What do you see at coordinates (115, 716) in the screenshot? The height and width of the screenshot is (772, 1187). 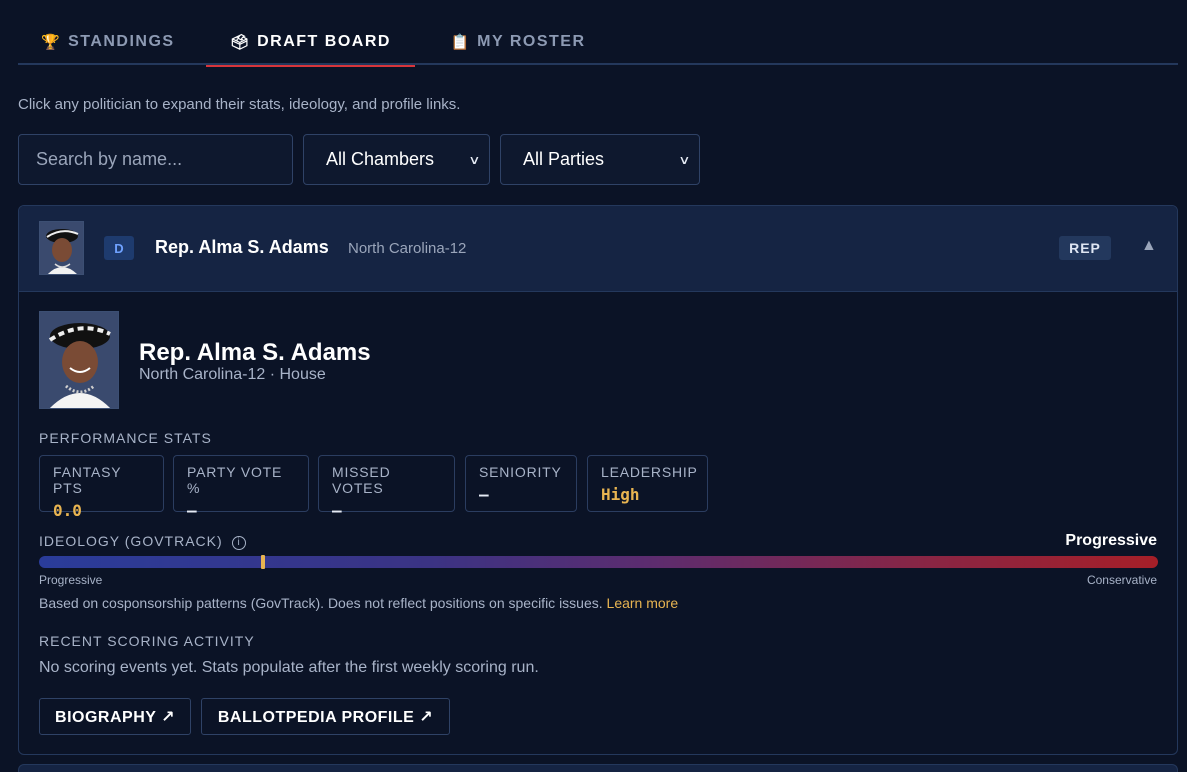 I see `biography-link: BIOGRAPHY ↗` at bounding box center [115, 716].